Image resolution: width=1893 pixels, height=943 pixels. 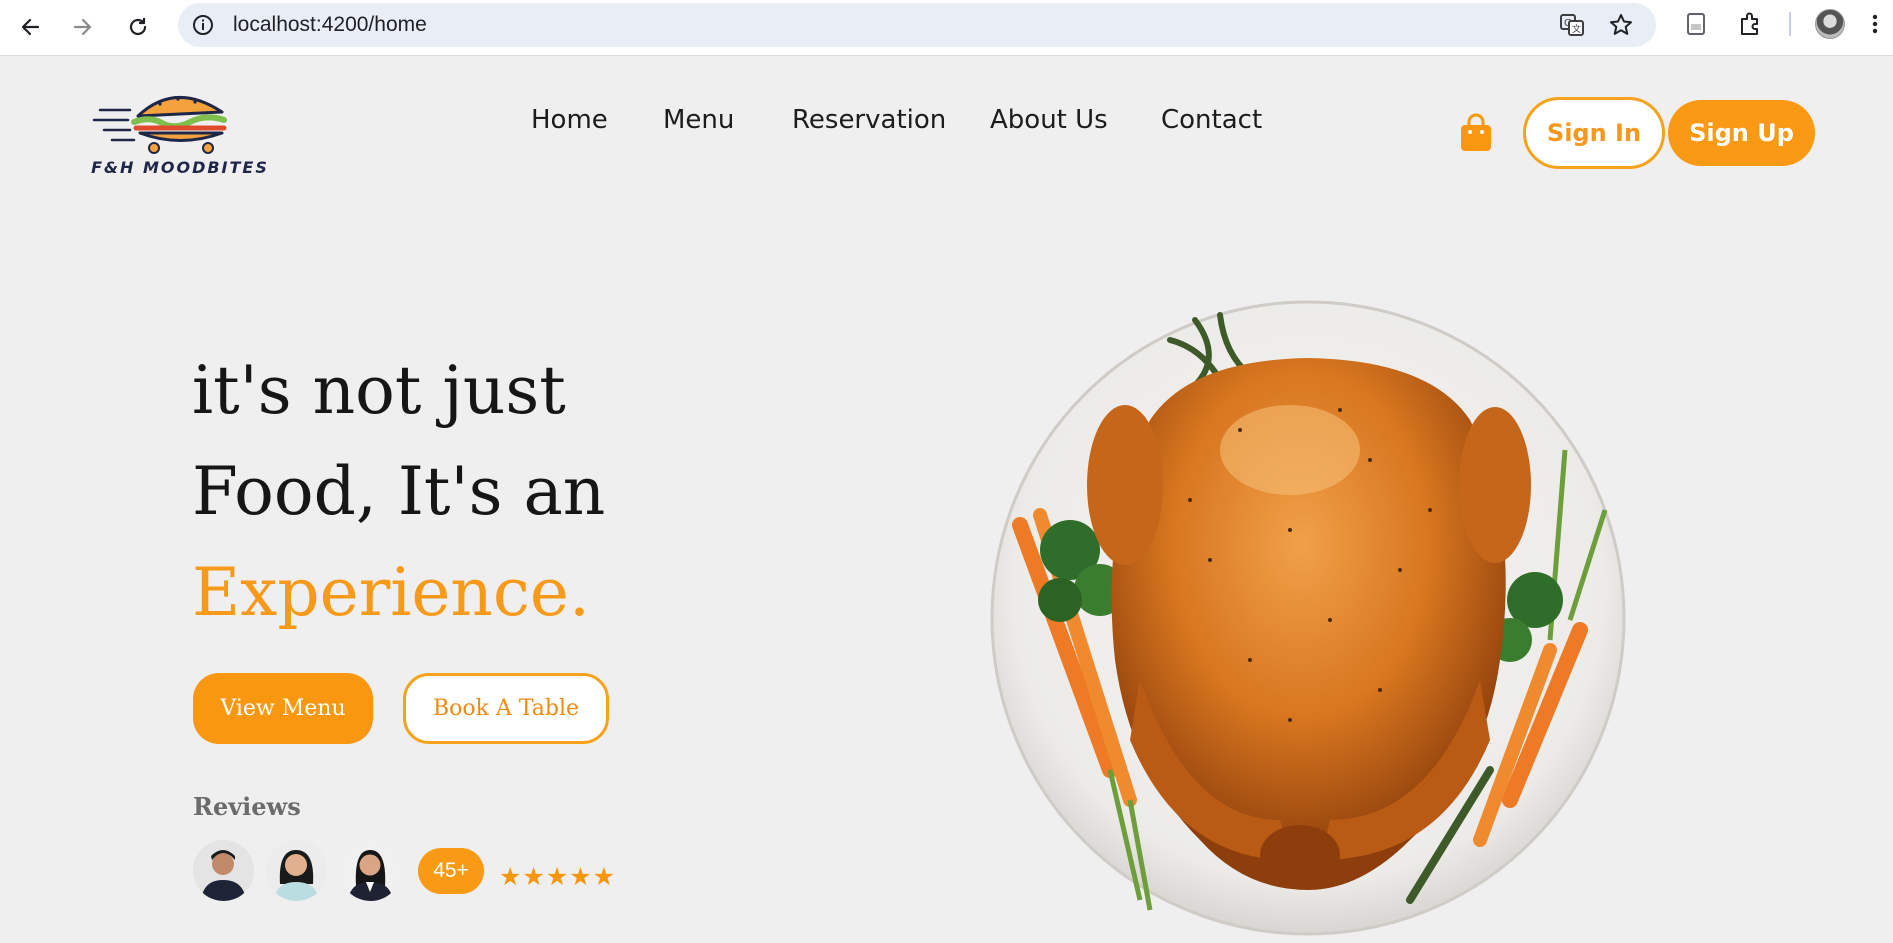 What do you see at coordinates (698, 120) in the screenshot?
I see `nav-menu: Menu` at bounding box center [698, 120].